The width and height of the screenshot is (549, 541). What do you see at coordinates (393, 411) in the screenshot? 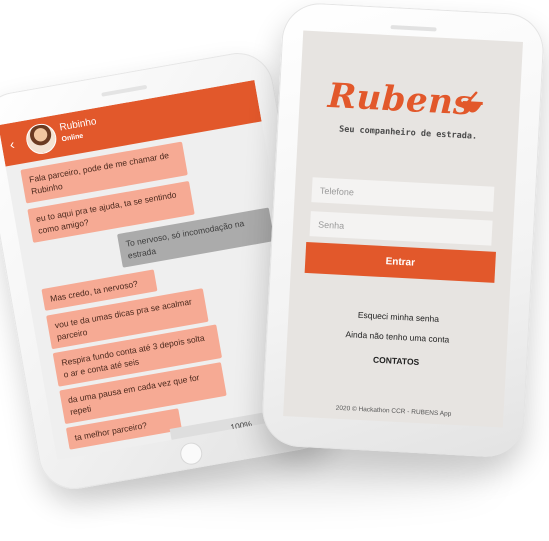
I see `footer-text: 2020 © Hackathon CCR - RUBENS App` at bounding box center [393, 411].